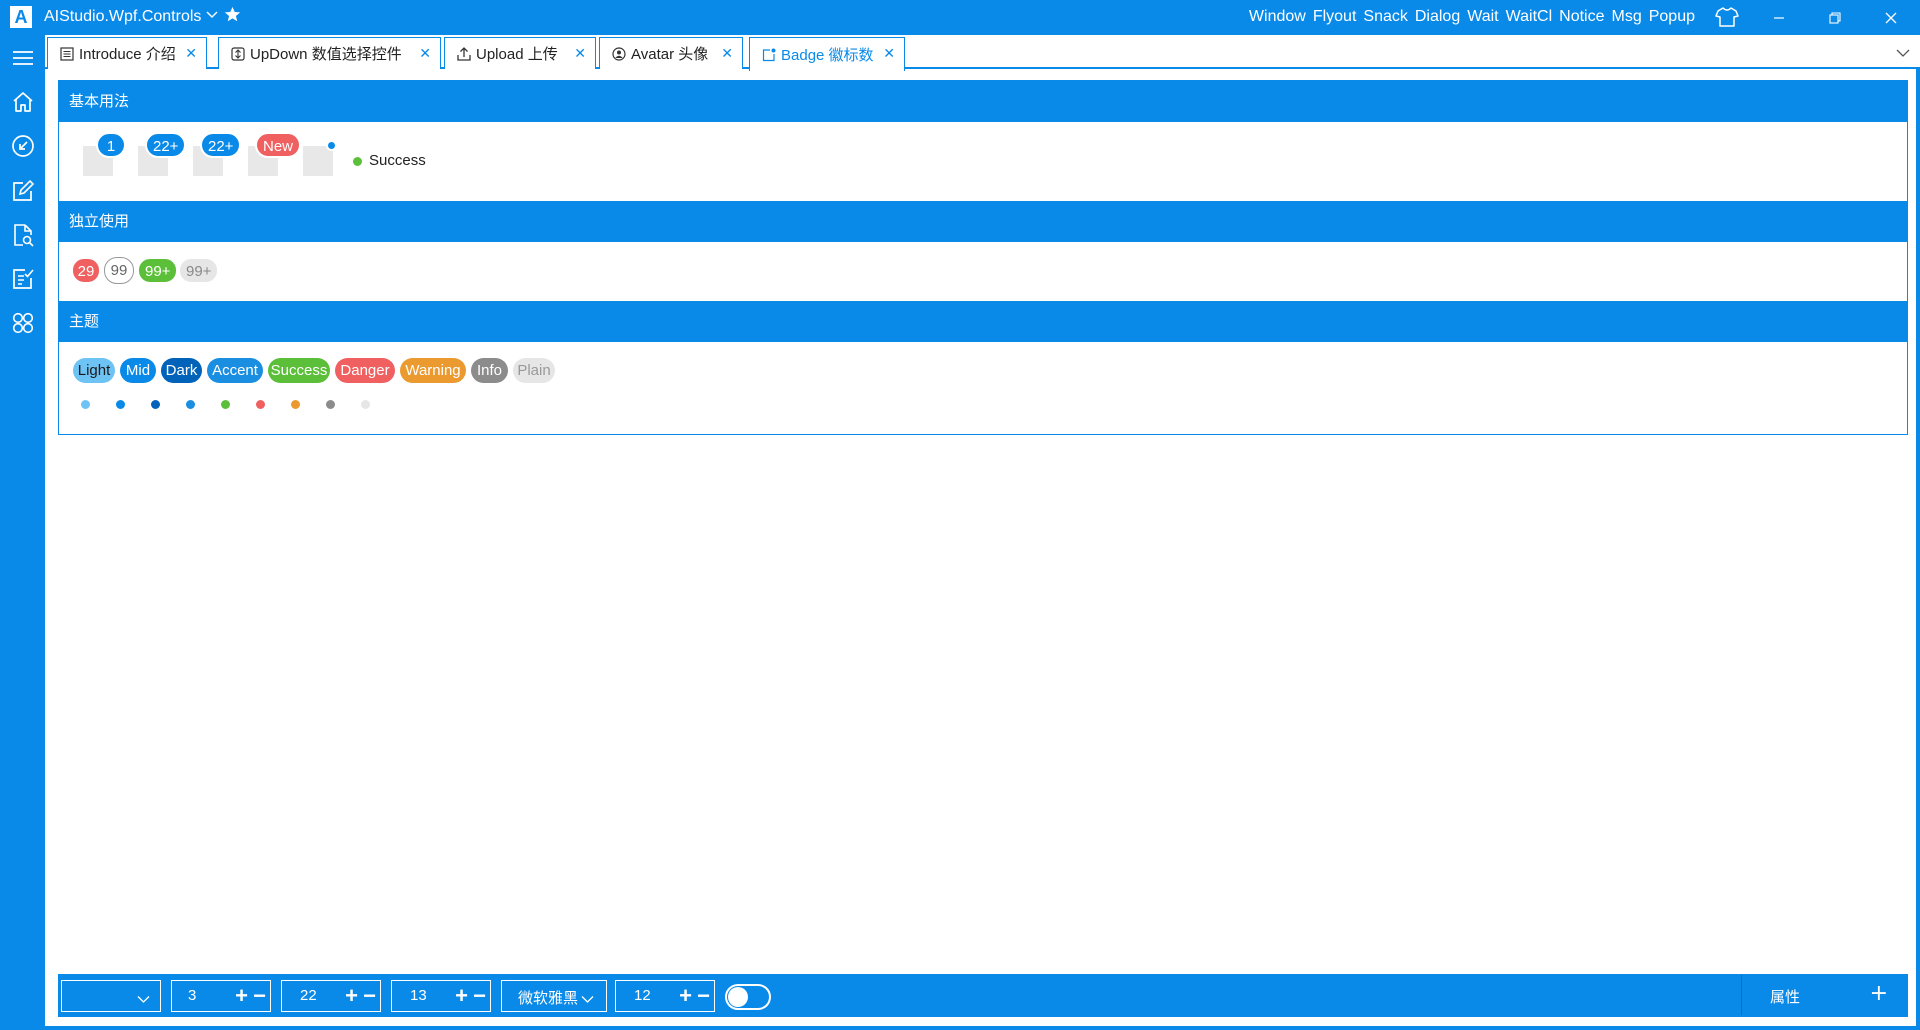 This screenshot has width=1920, height=1030. I want to click on menu-popup: Popup, so click(1672, 17).